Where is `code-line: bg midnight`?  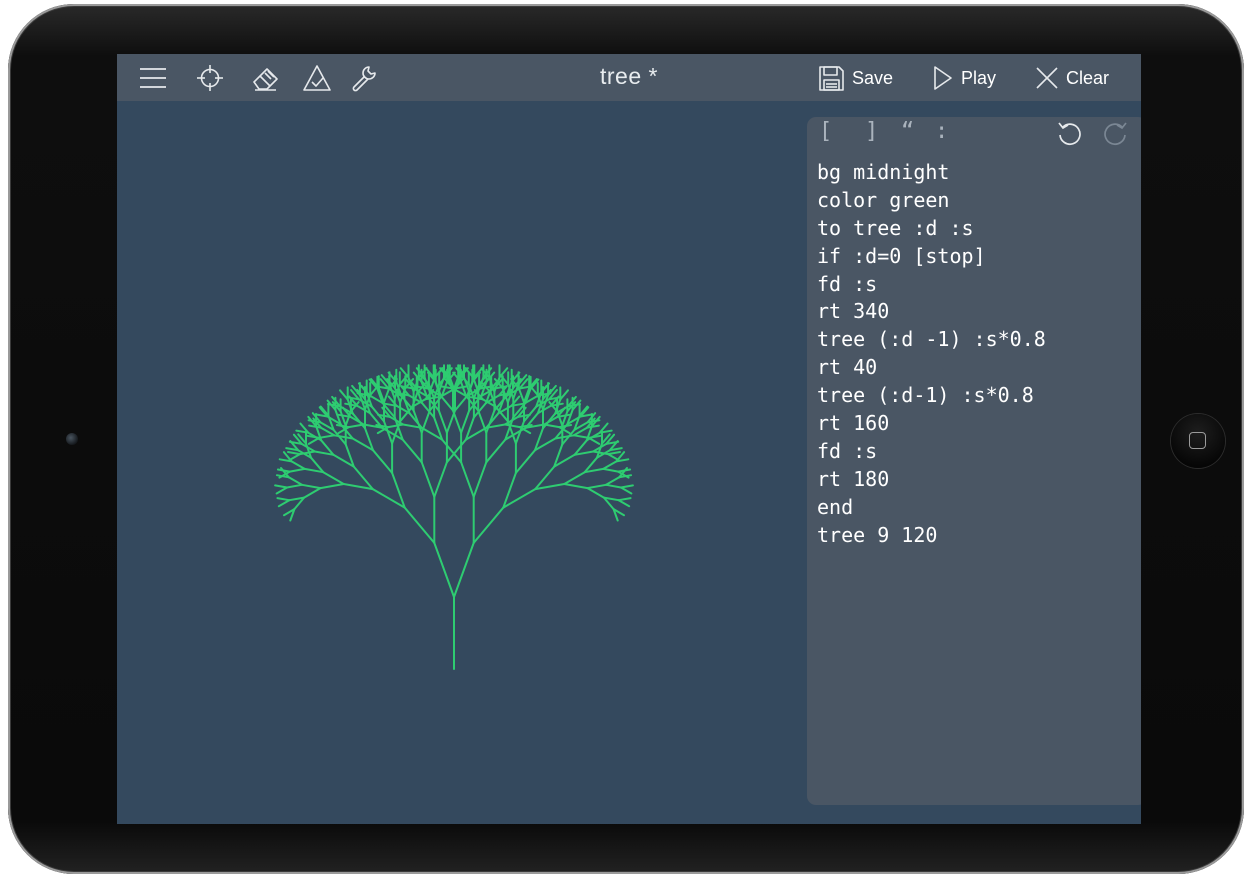
code-line: bg midnight is located at coordinates (883, 172).